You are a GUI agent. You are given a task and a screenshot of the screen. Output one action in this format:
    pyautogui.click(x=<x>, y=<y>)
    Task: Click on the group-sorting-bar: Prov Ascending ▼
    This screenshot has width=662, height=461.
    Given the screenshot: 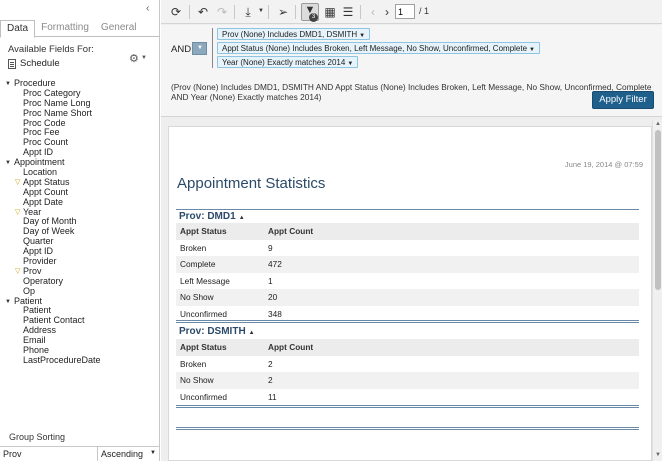 What is the action you would take?
    pyautogui.click(x=80, y=453)
    